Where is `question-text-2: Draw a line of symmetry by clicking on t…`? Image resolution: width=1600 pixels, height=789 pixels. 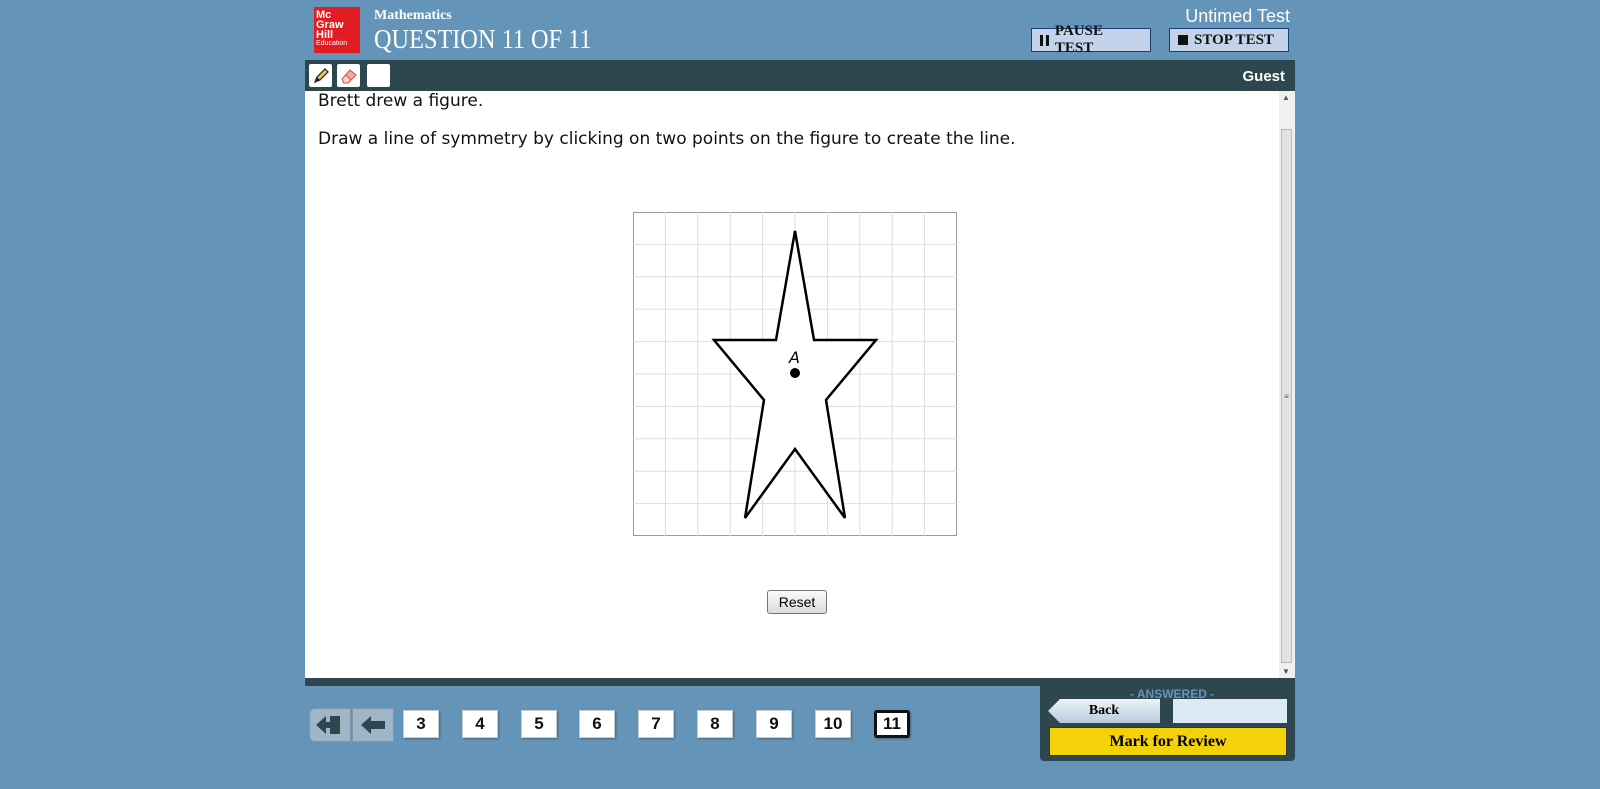 question-text-2: Draw a line of symmetry by clicking on t… is located at coordinates (667, 139).